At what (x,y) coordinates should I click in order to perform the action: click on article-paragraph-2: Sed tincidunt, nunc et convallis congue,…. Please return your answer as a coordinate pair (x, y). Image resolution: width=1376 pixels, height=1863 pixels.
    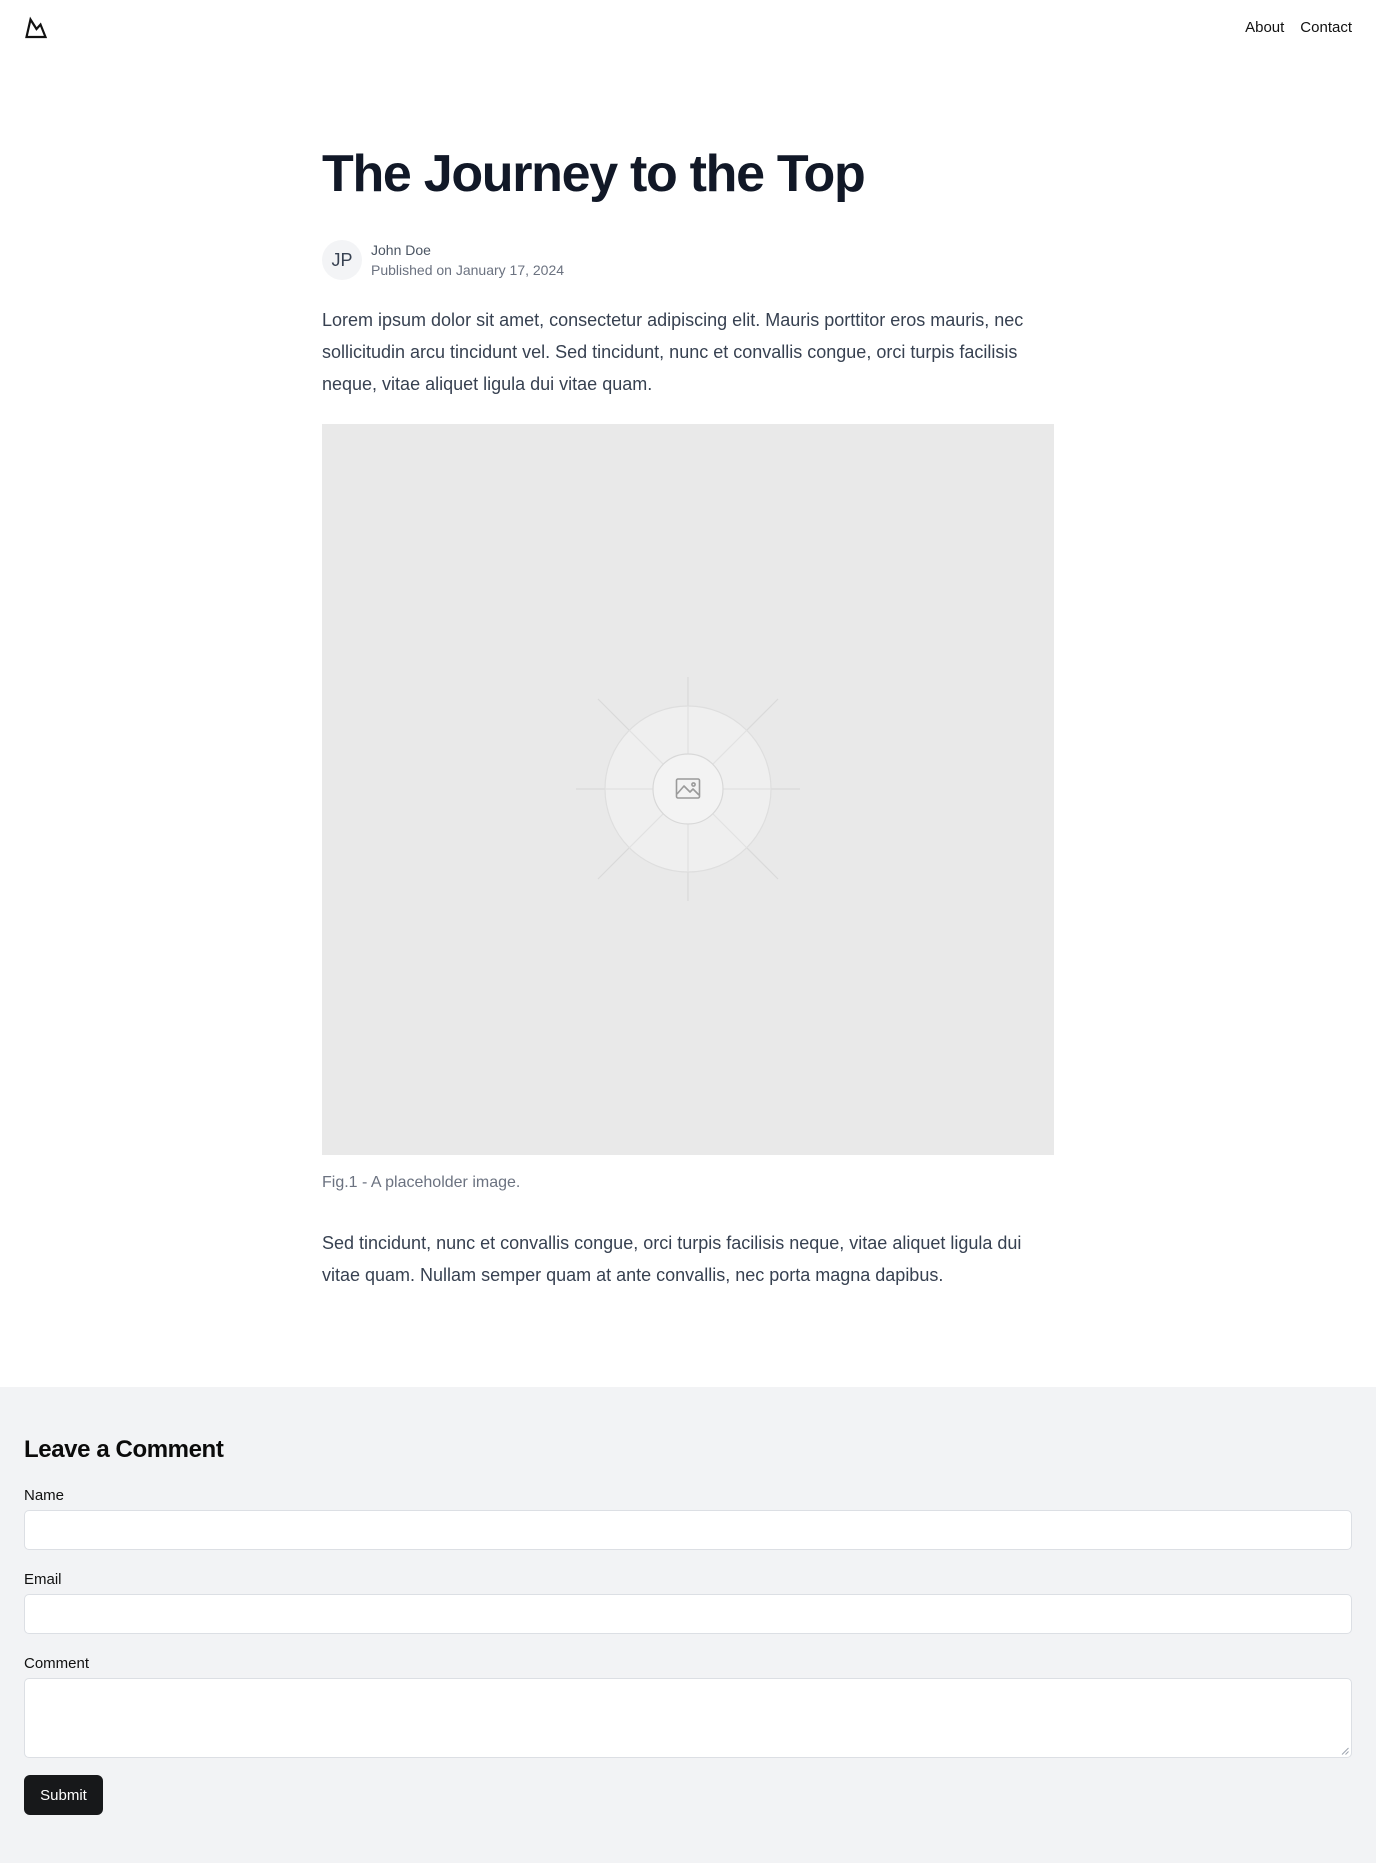
    Looking at the image, I should click on (672, 1259).